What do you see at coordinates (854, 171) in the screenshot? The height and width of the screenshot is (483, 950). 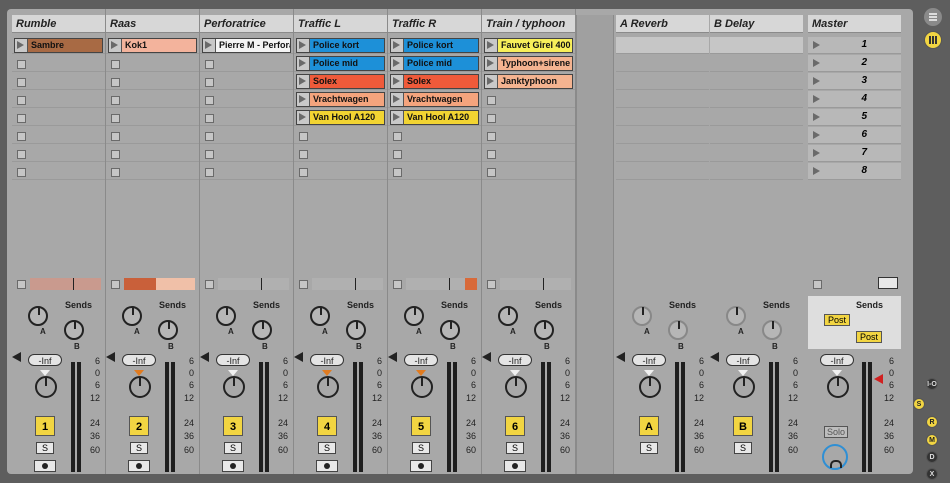 I see `scene-launch: 8` at bounding box center [854, 171].